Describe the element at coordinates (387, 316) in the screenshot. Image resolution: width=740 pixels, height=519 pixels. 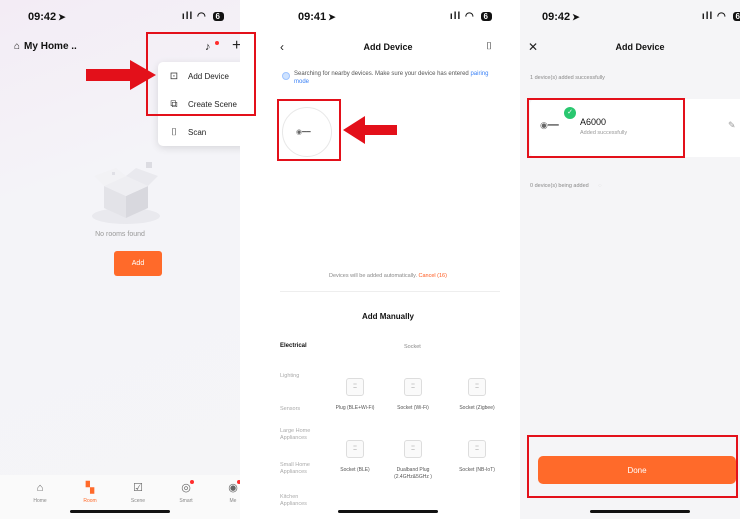
I see `add-manually-heading: Add Manually` at that location.